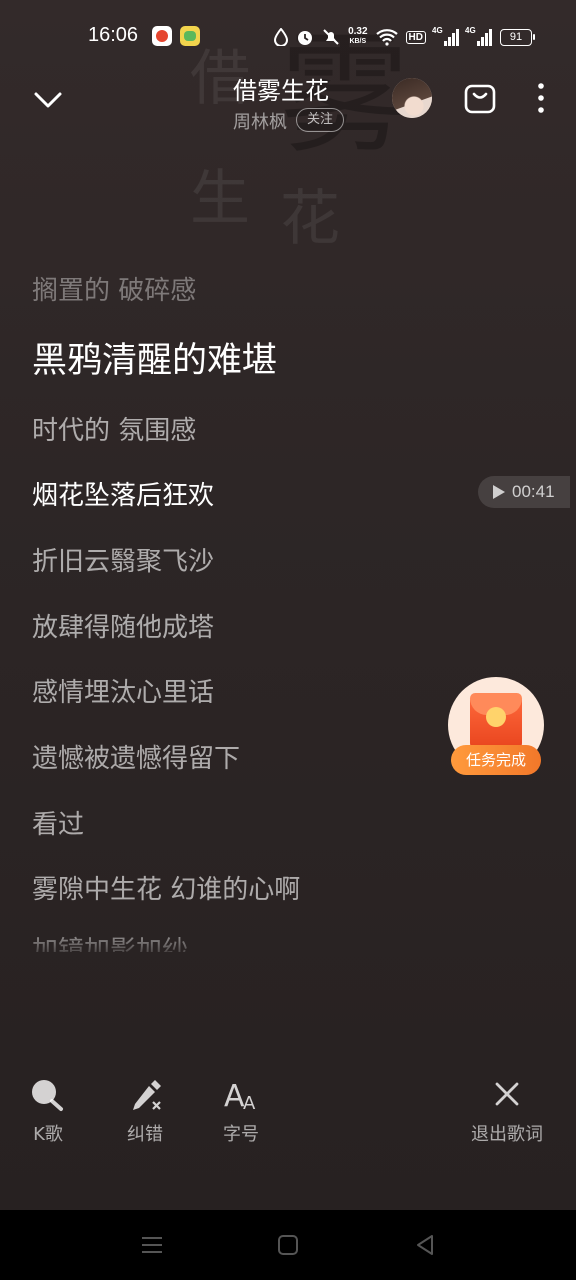  Describe the element at coordinates (58, 822) in the screenshot. I see `lyric-line: 看过` at that location.